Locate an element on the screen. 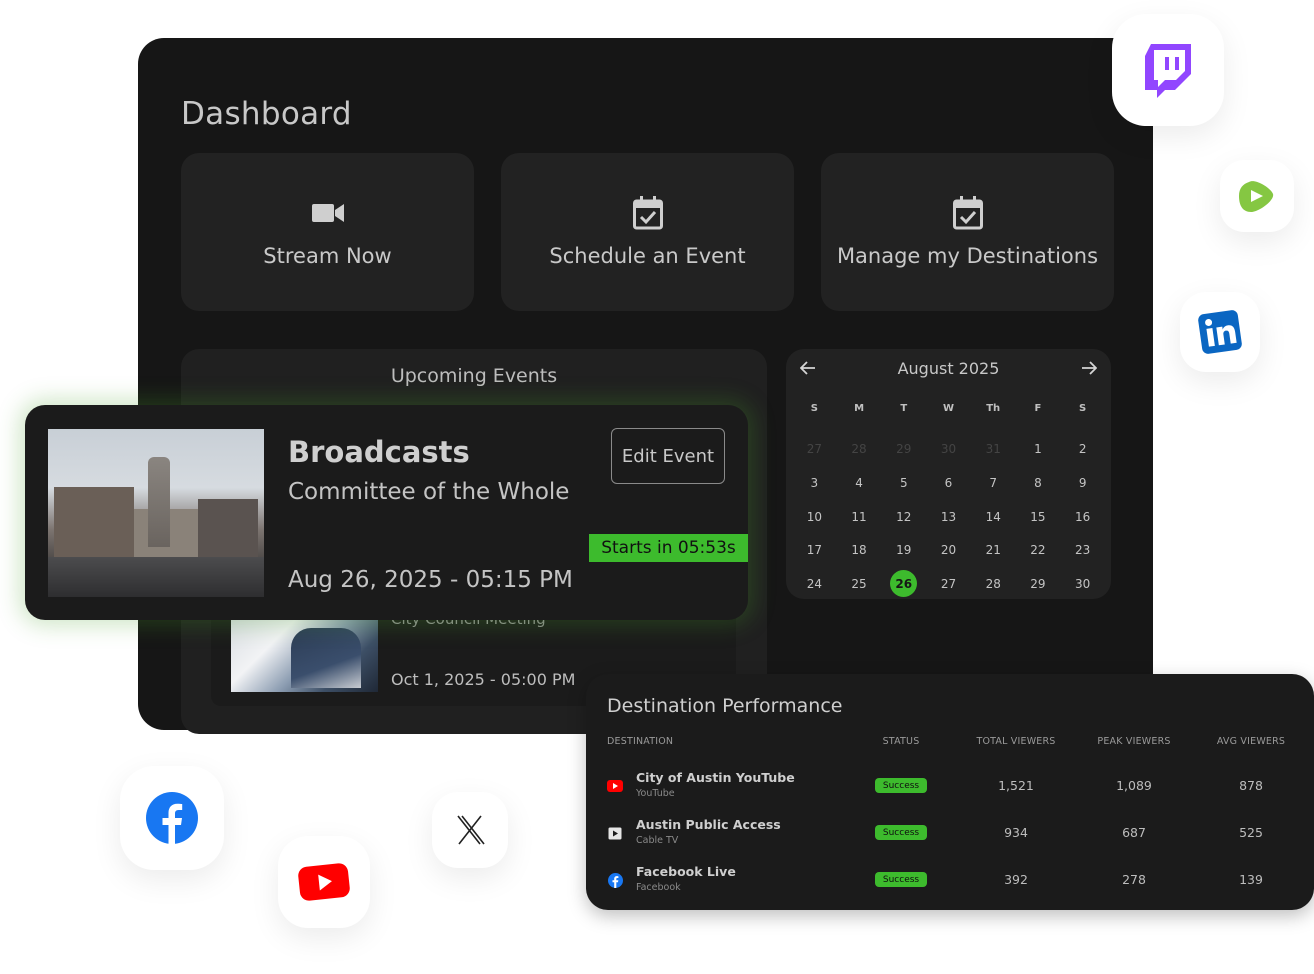  calendar-day-number: 18 is located at coordinates (859, 550).